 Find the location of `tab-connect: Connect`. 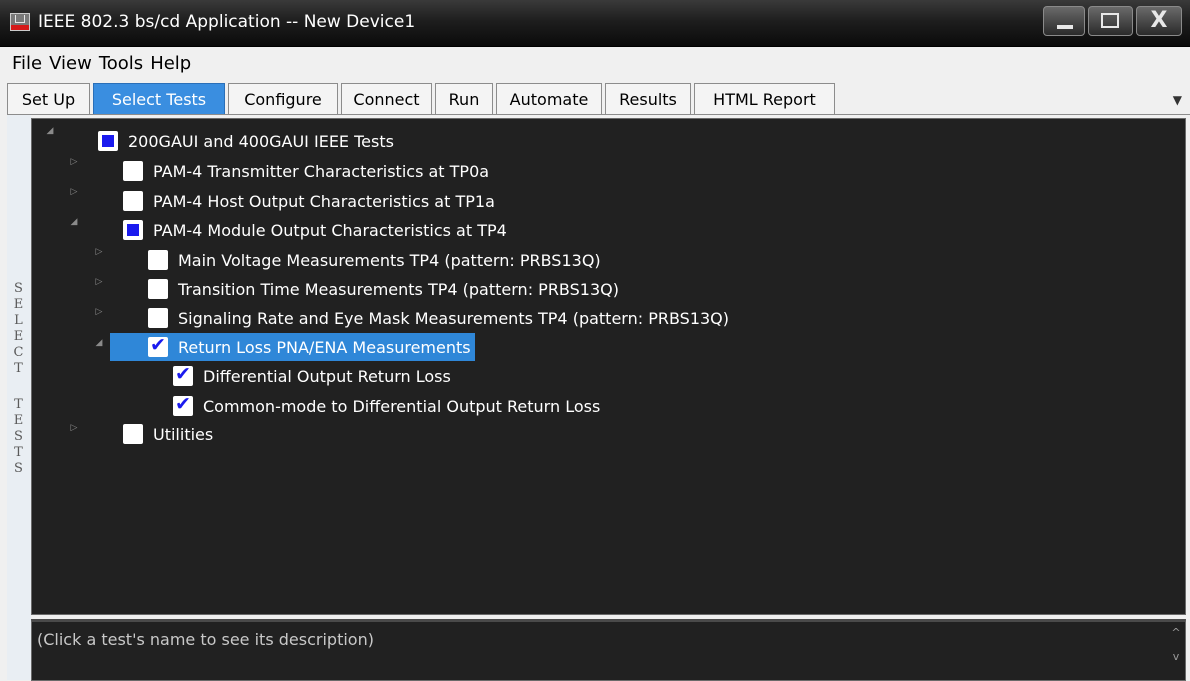

tab-connect: Connect is located at coordinates (386, 99).